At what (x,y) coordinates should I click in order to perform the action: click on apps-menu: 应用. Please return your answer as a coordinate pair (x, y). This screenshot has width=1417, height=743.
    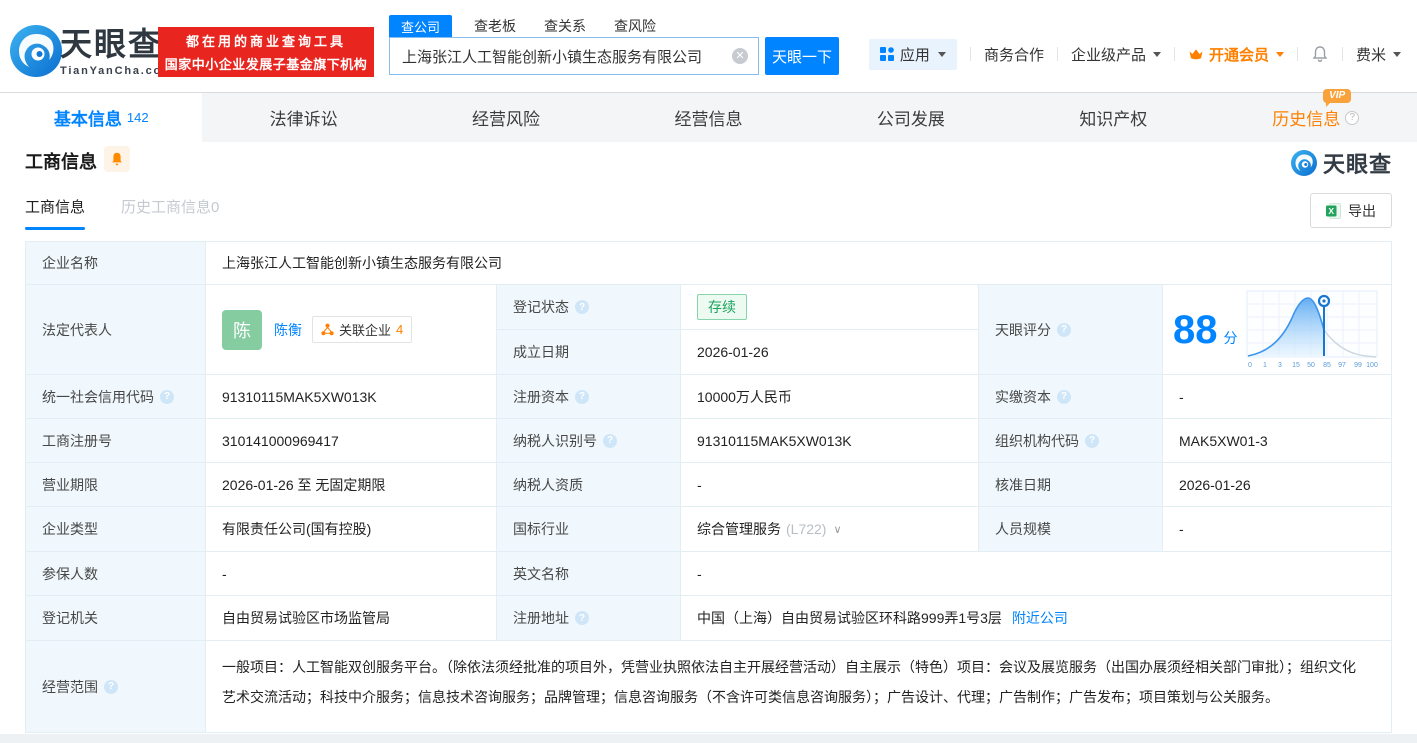
    Looking at the image, I should click on (912, 54).